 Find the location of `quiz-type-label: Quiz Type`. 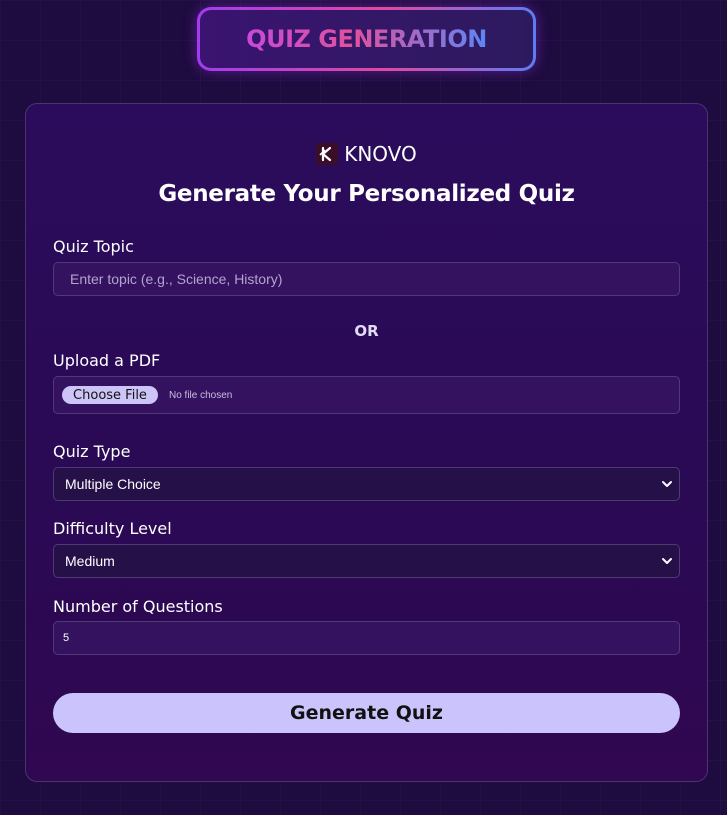

quiz-type-label: Quiz Type is located at coordinates (92, 451).